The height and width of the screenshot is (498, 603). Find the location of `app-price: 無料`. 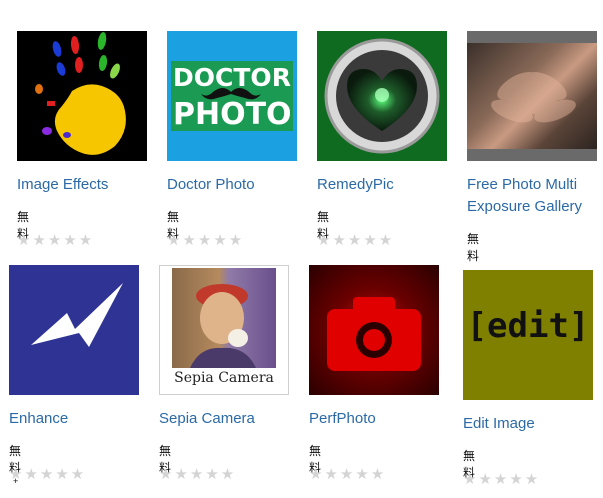

app-price: 無料 is located at coordinates (473, 247).